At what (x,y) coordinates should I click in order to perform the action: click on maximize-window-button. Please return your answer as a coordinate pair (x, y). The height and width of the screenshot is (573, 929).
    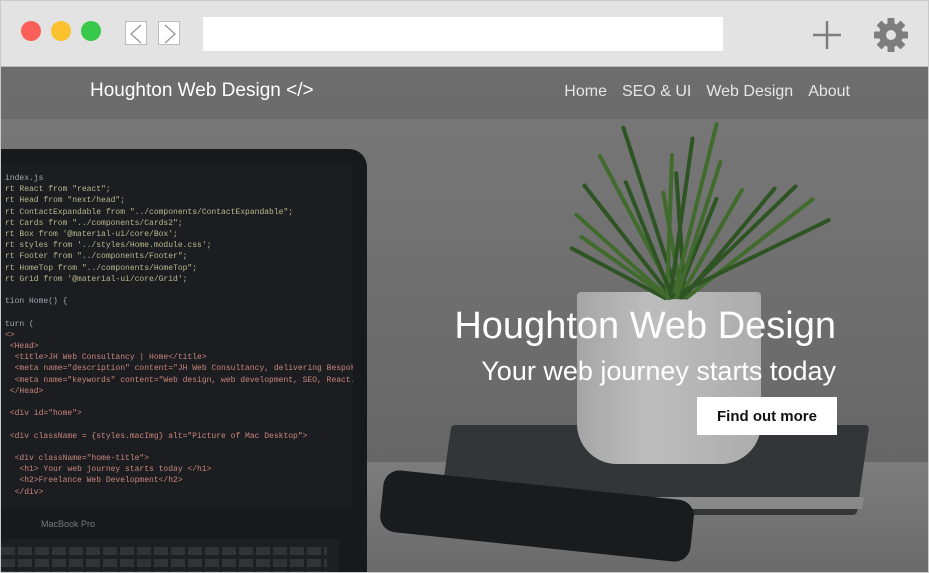
    Looking at the image, I should click on (91, 31).